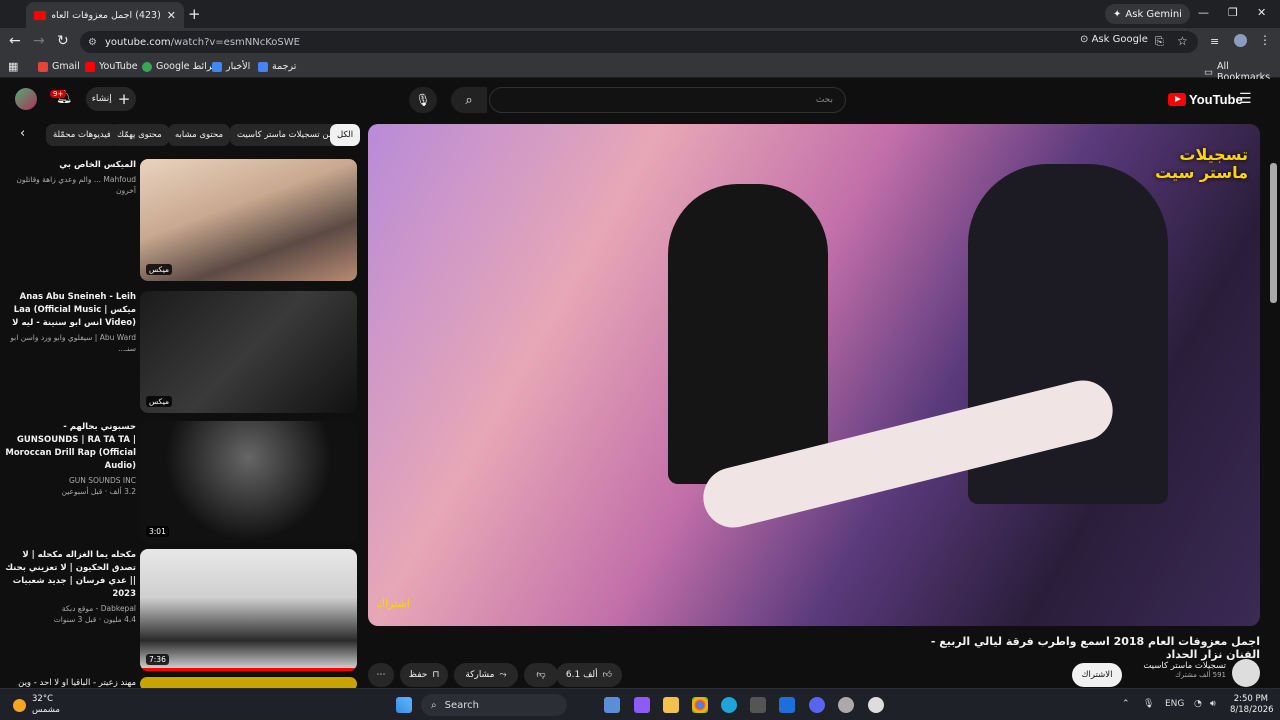  Describe the element at coordinates (817, 705) in the screenshot. I see `discord-icon` at that location.